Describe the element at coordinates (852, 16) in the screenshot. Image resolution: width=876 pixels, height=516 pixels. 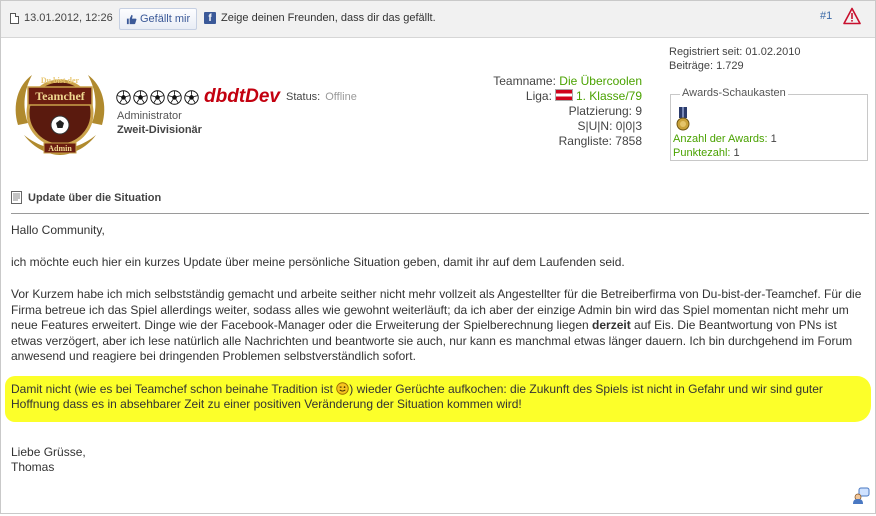
I see `report-warning-icon` at that location.